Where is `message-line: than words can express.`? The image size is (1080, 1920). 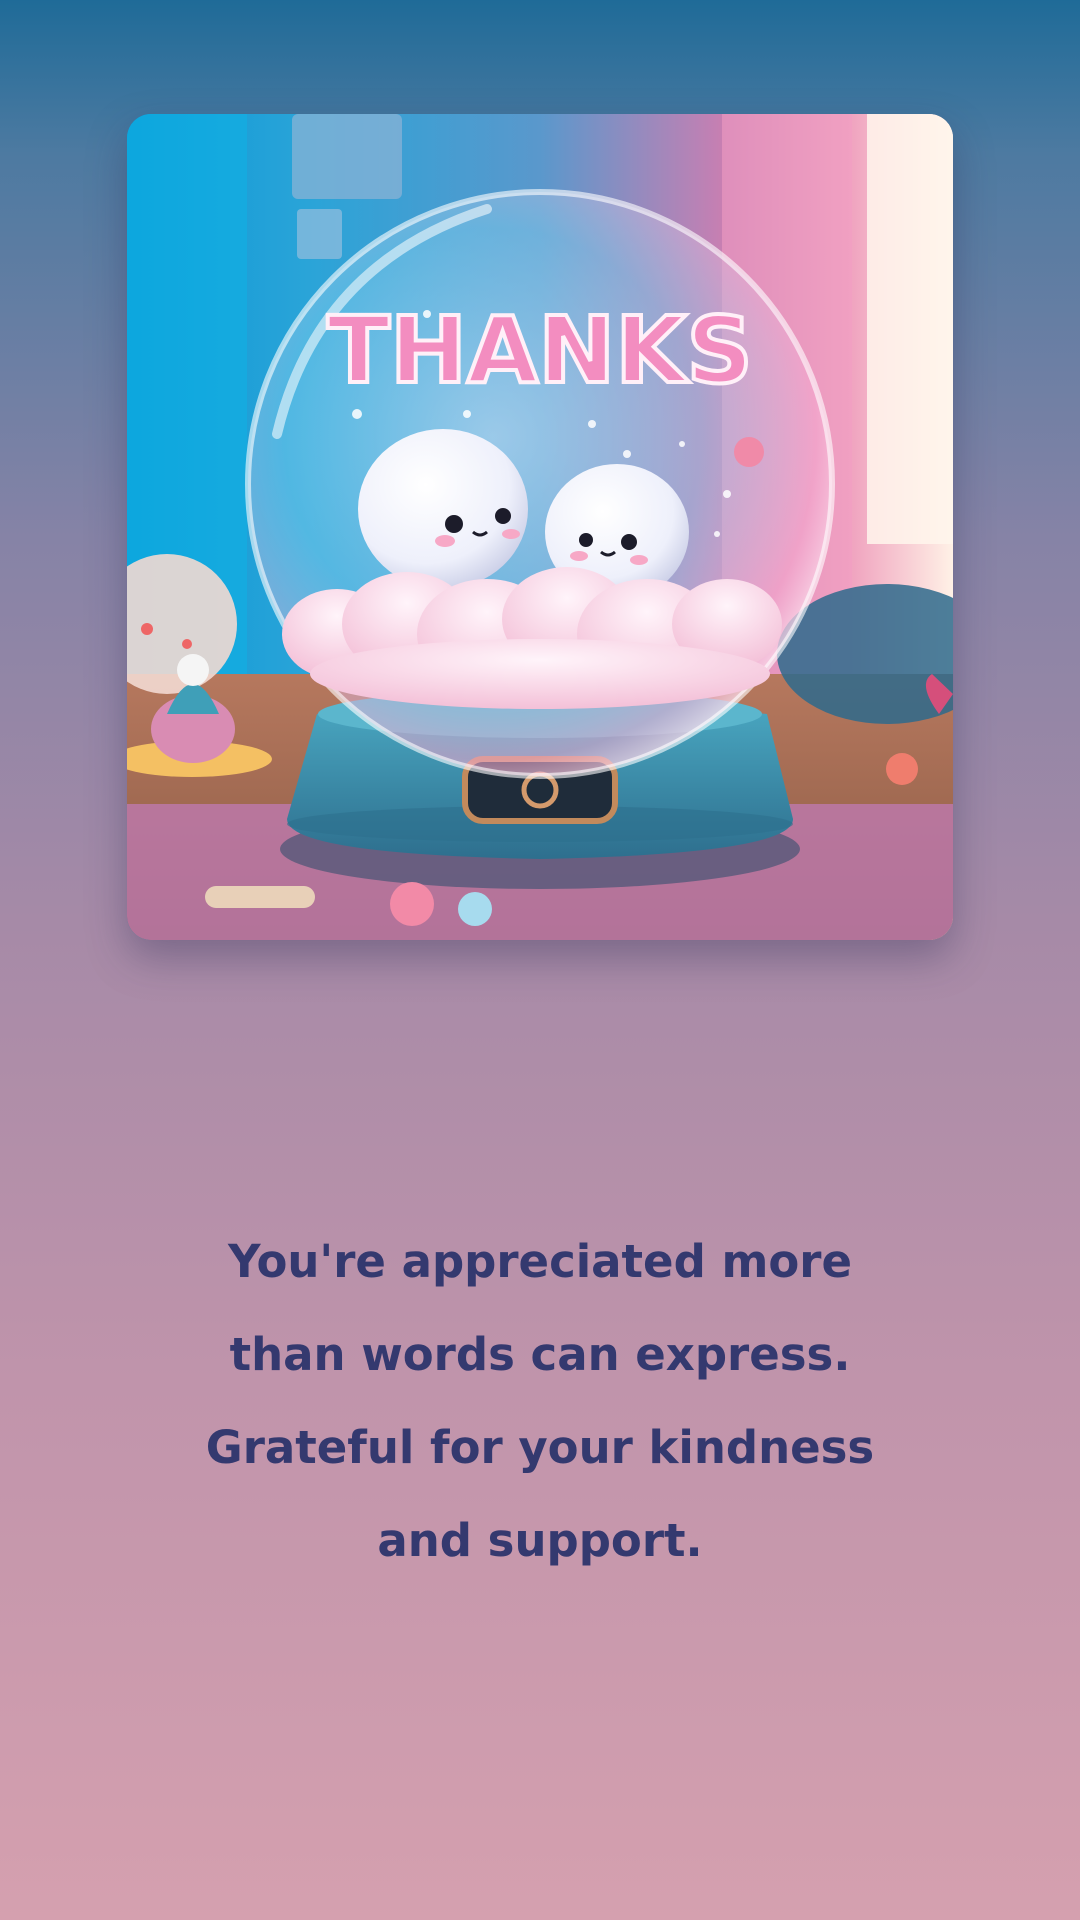 message-line: than words can express. is located at coordinates (540, 1354).